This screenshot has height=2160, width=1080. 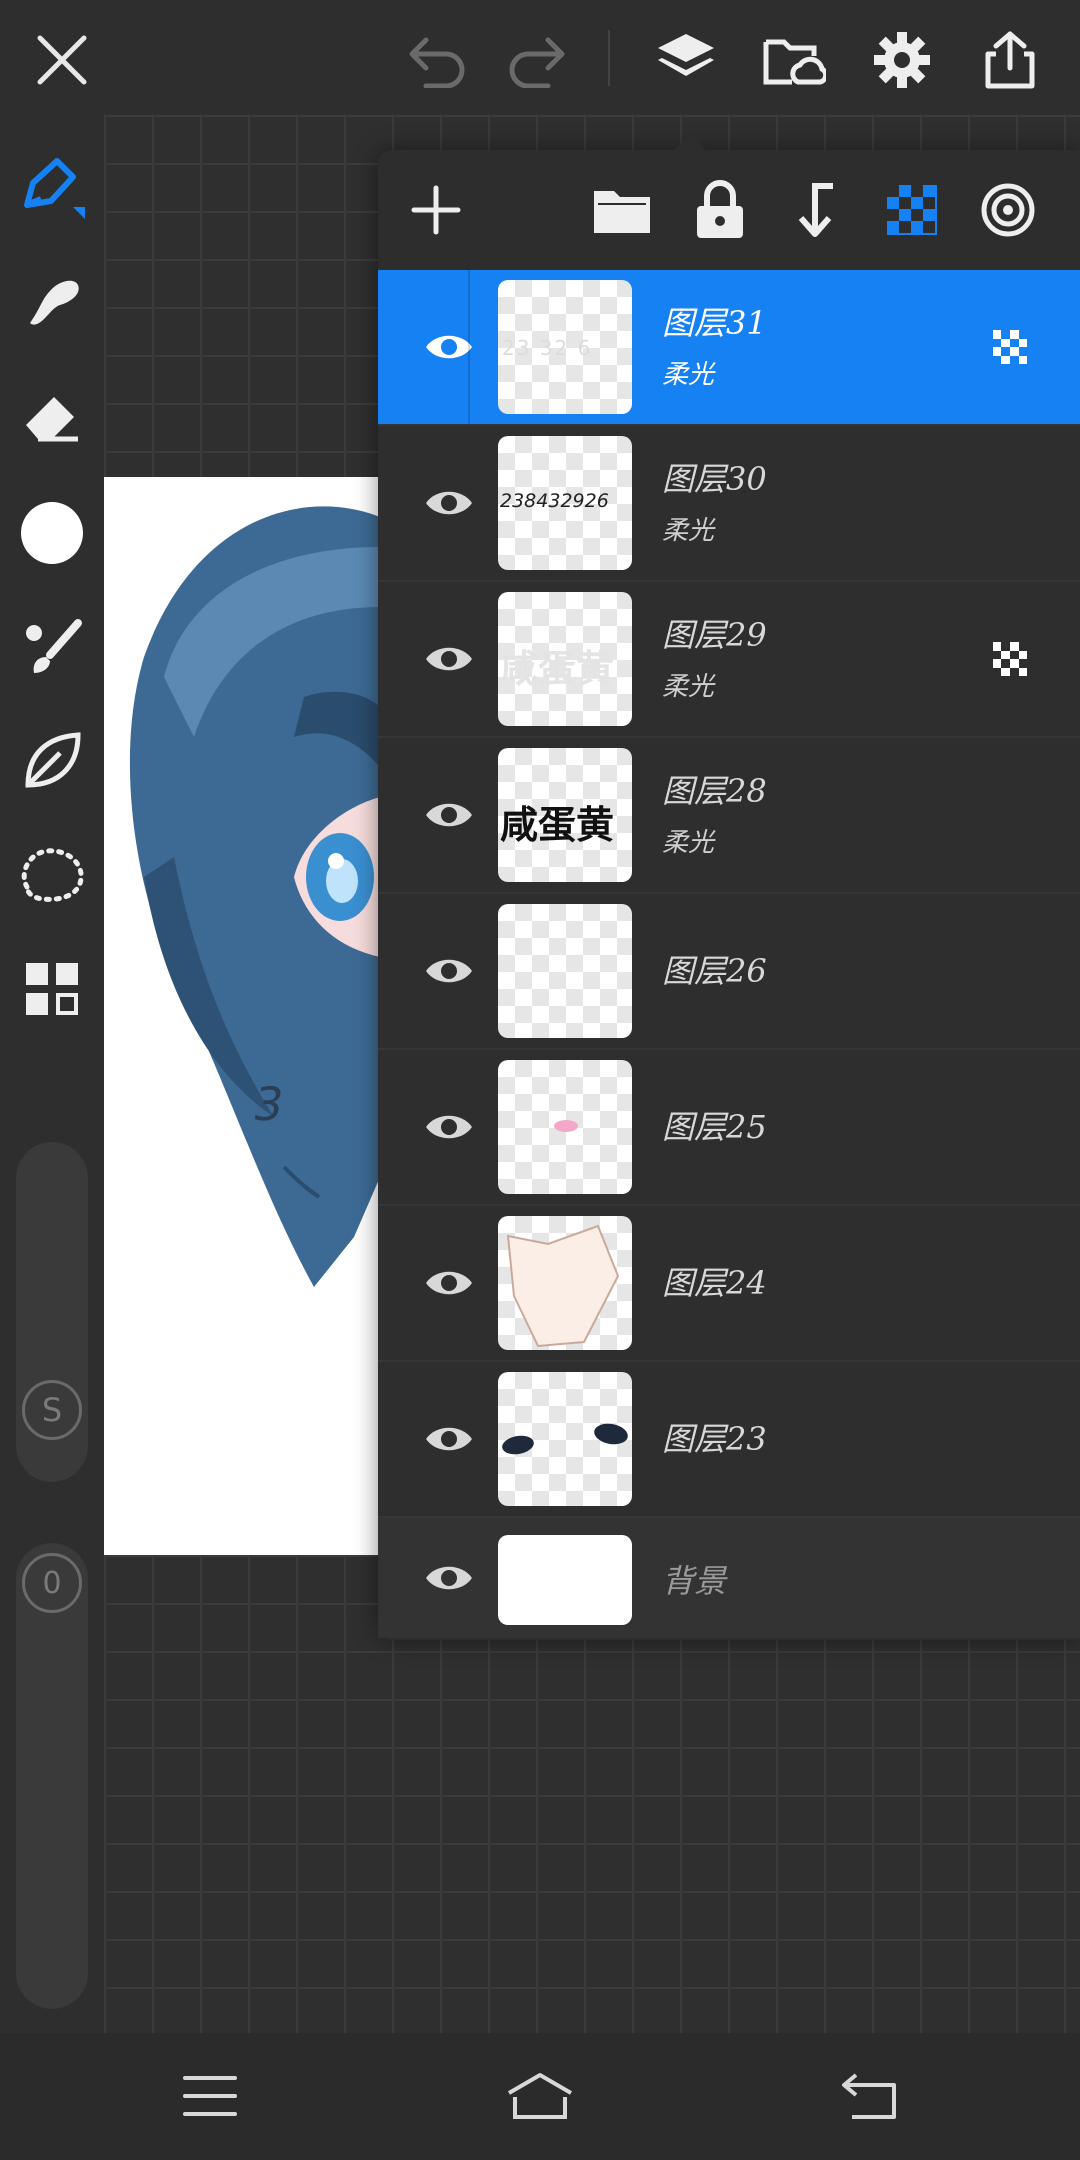 I want to click on layer-row: 图层25, so click(x=729, y=1128).